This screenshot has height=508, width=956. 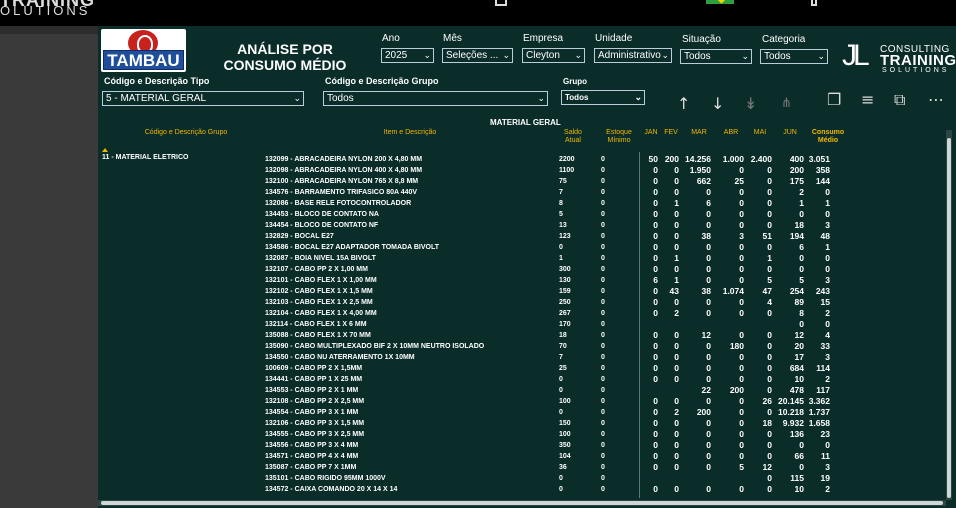 What do you see at coordinates (522, 214) in the screenshot?
I see `table-row: 134453 - BLOCO DE CONTATO NA 5 0 0 0 0 0 0 0 0` at bounding box center [522, 214].